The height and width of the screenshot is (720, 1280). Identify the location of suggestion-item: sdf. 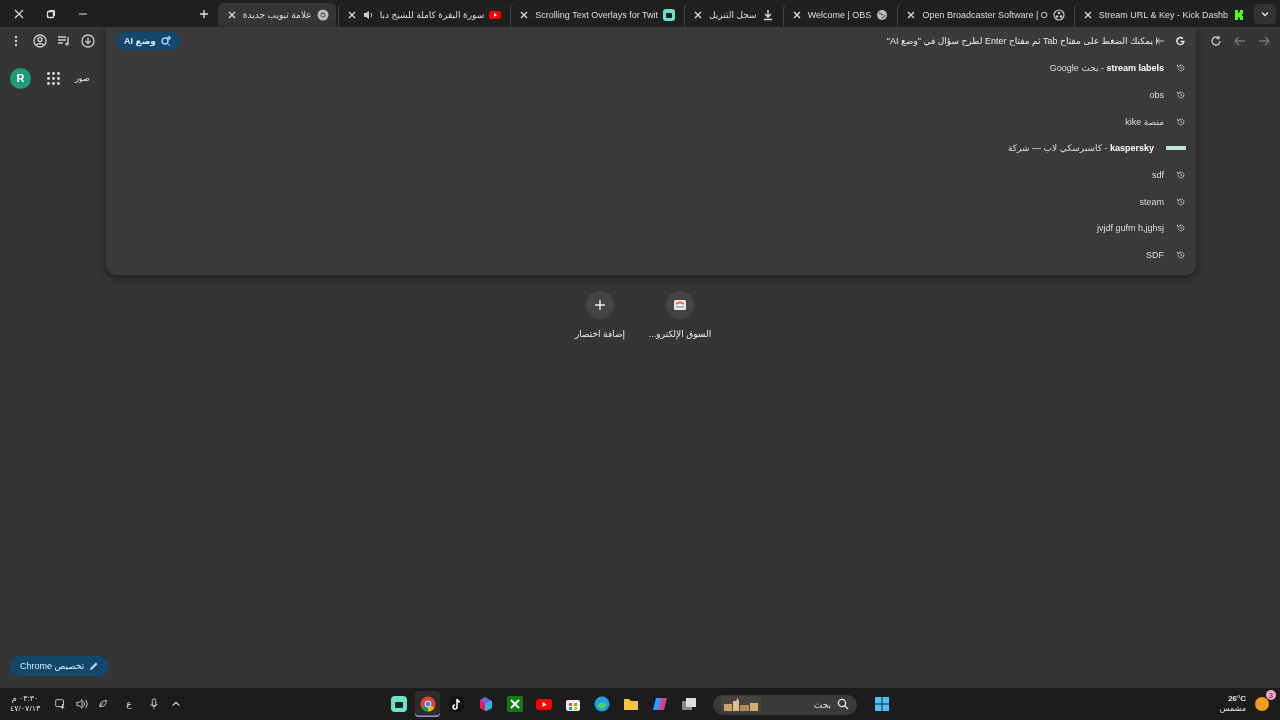
(651, 175).